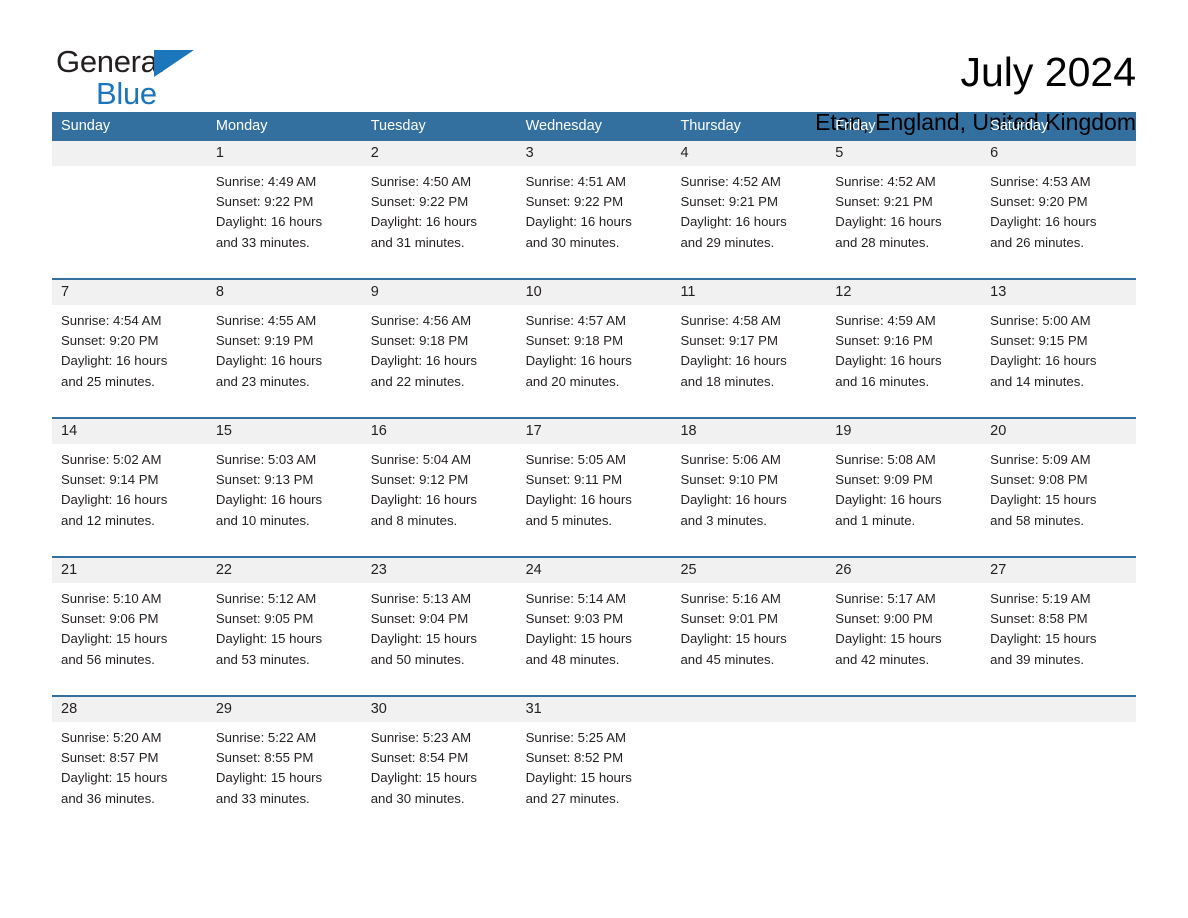  I want to click on day-number: 15, so click(284, 431).